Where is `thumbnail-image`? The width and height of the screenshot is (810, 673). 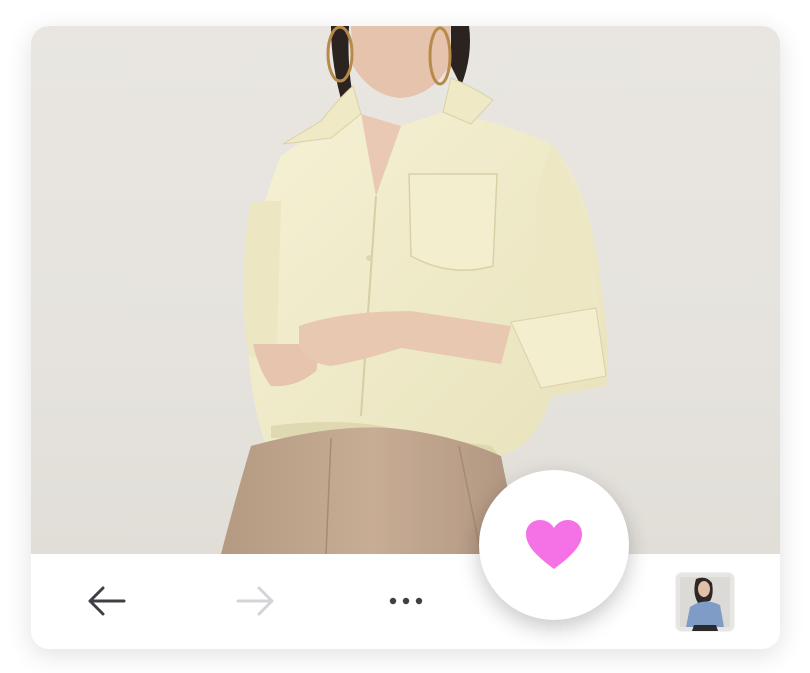 thumbnail-image is located at coordinates (705, 602).